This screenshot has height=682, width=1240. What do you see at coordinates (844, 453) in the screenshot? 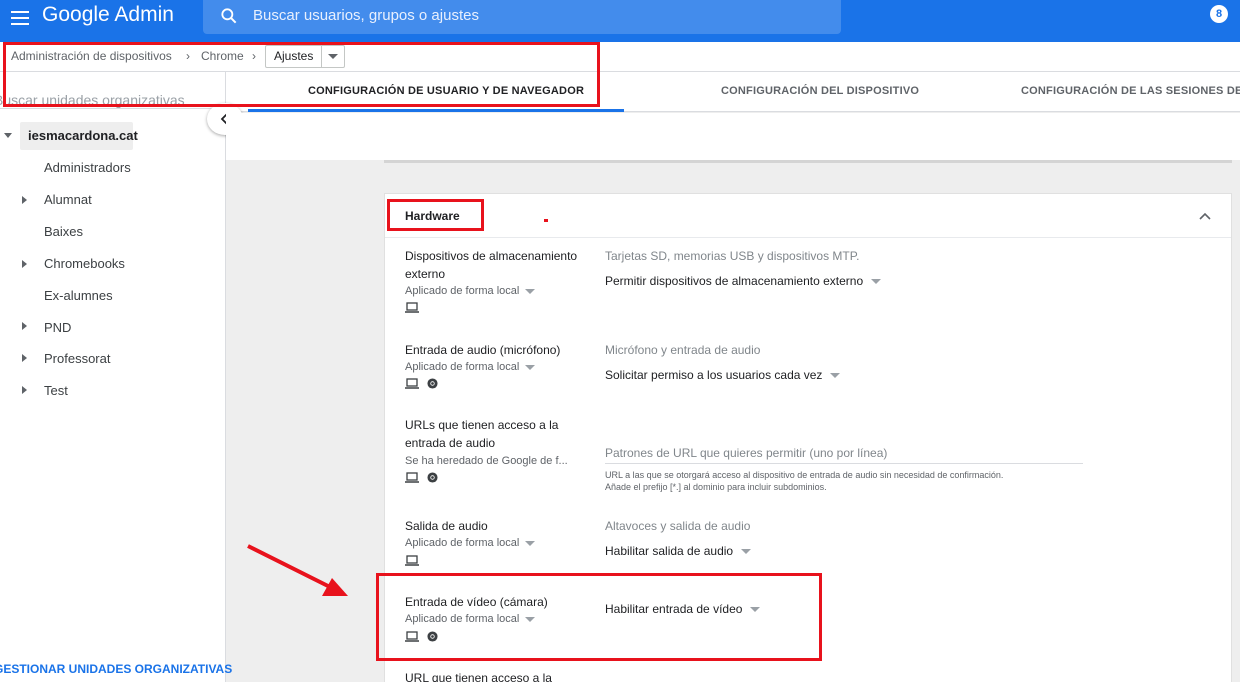
I see `url-patterns-input` at bounding box center [844, 453].